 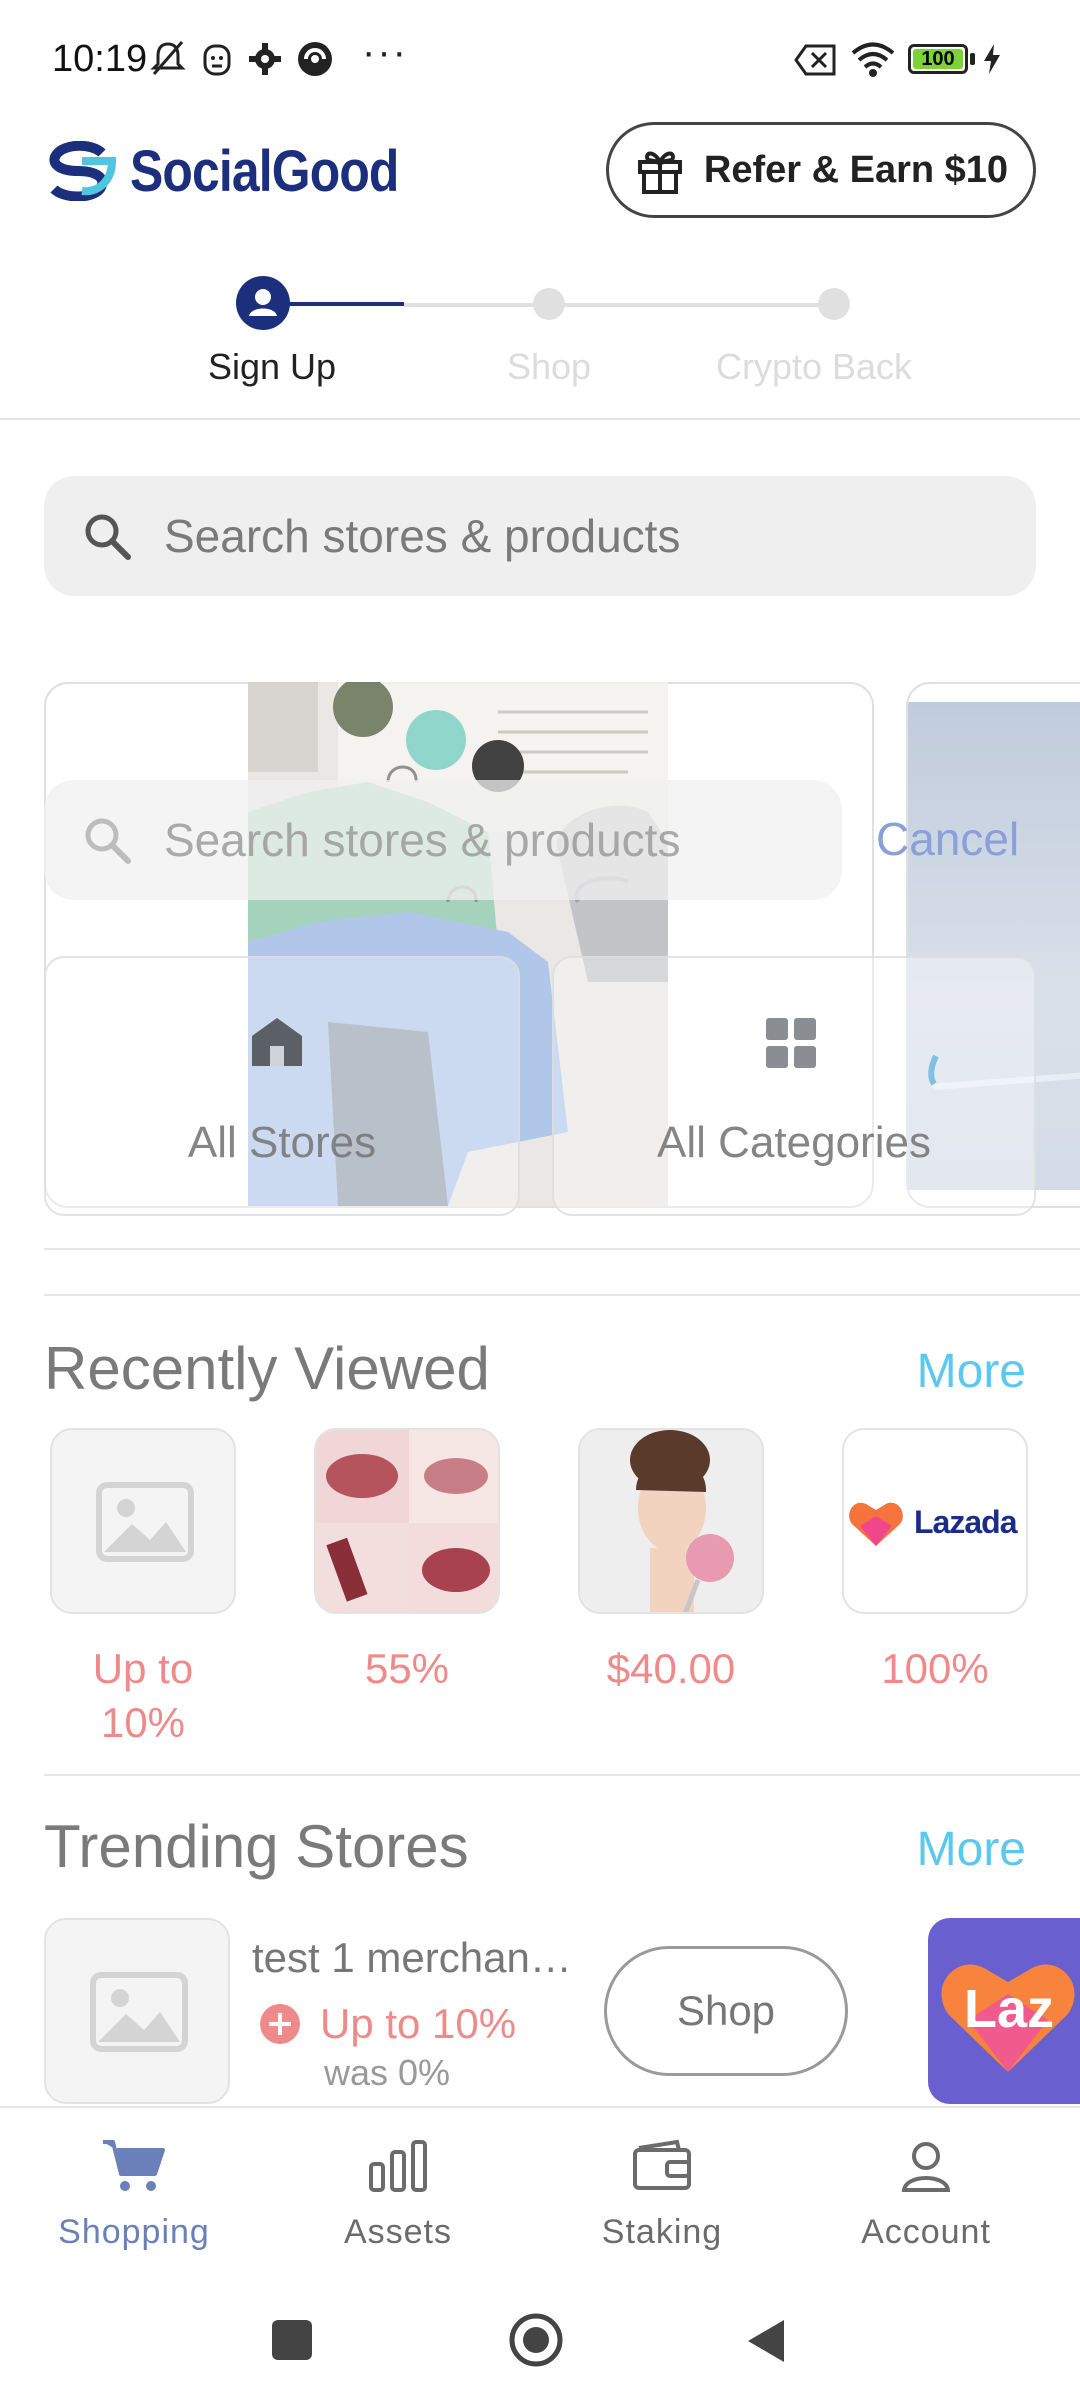 What do you see at coordinates (536, 2340) in the screenshot?
I see `home-button` at bounding box center [536, 2340].